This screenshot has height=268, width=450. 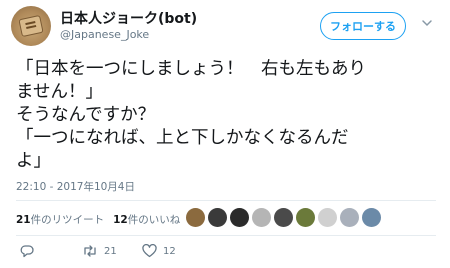 What do you see at coordinates (363, 26) in the screenshot?
I see `follow-button: フォローする` at bounding box center [363, 26].